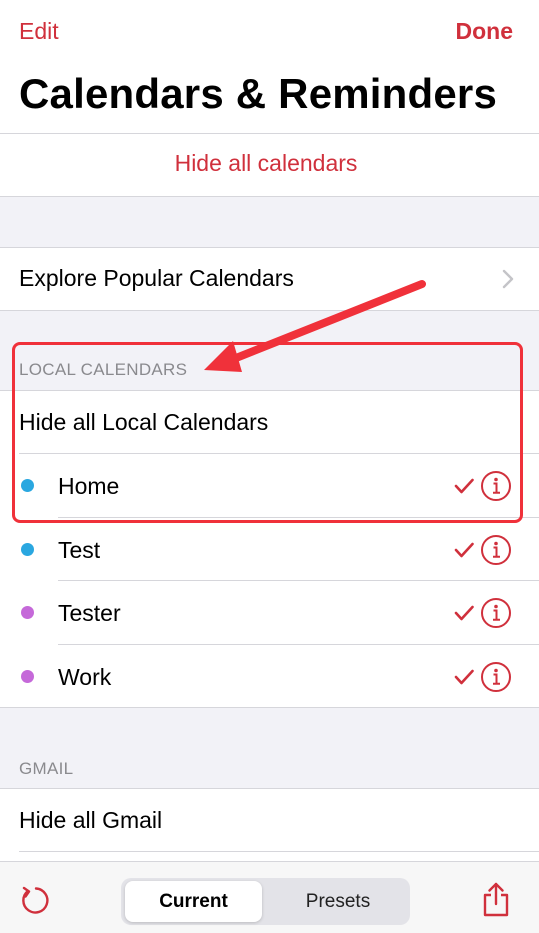 The image size is (539, 933). Describe the element at coordinates (338, 902) in the screenshot. I see `segment-presets: Presets` at that location.